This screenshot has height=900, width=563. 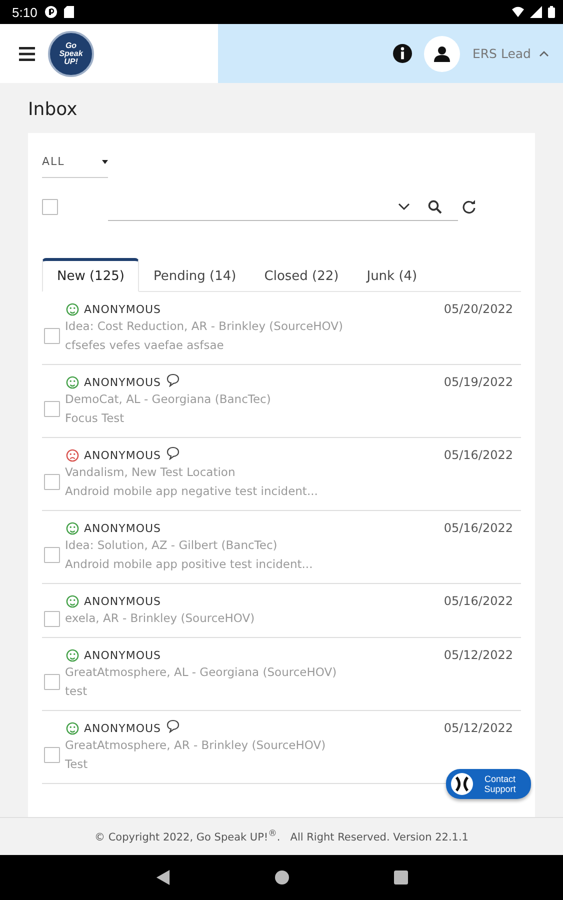 What do you see at coordinates (91, 275) in the screenshot?
I see `tab: New (125)` at bounding box center [91, 275].